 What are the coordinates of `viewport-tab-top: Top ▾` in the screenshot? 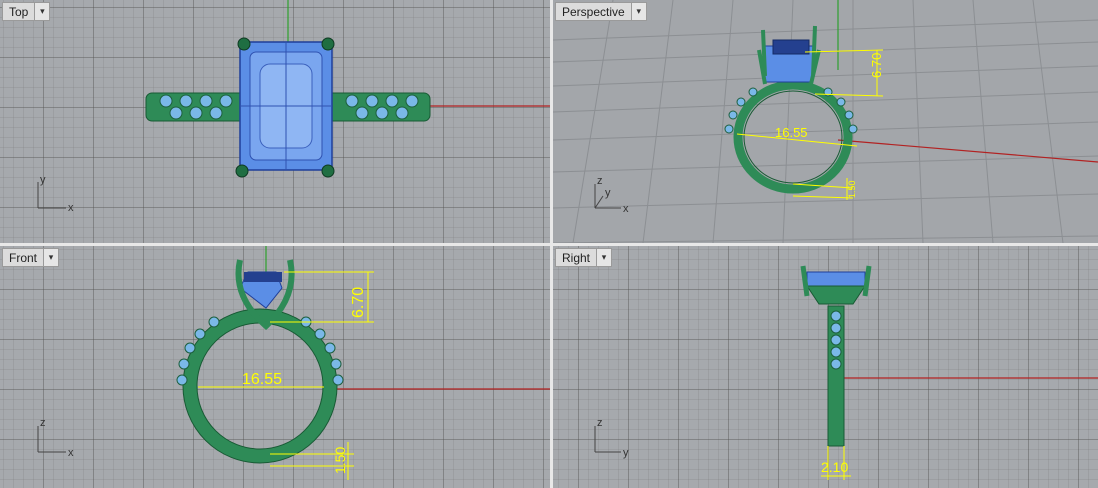 It's located at (26, 11).